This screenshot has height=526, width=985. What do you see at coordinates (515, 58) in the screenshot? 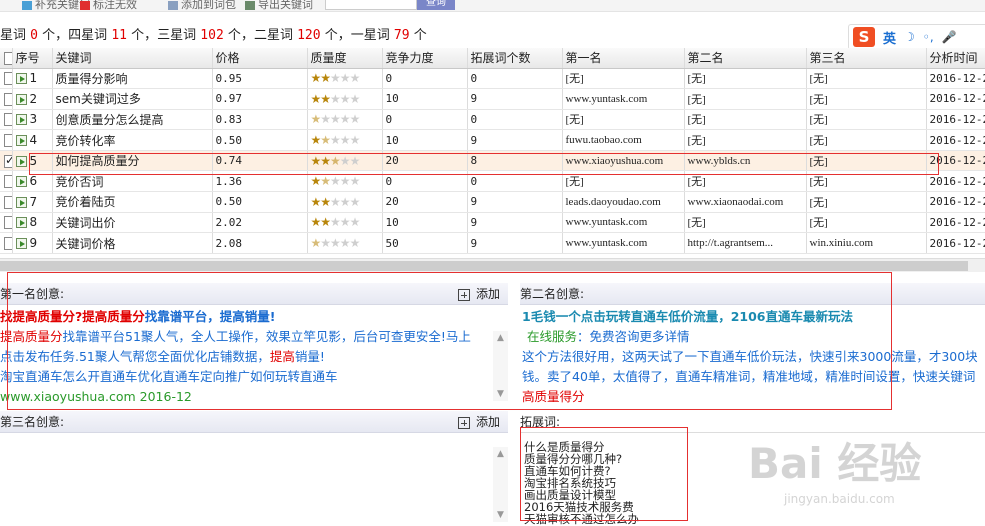
I see `col-header: 拓展词个数` at bounding box center [515, 58].